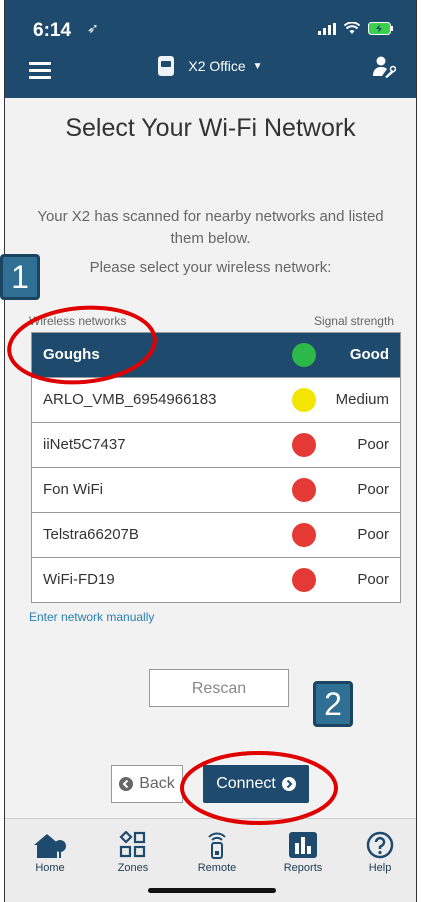 This screenshot has height=902, width=421. I want to click on tab-home: Home, so click(50, 852).